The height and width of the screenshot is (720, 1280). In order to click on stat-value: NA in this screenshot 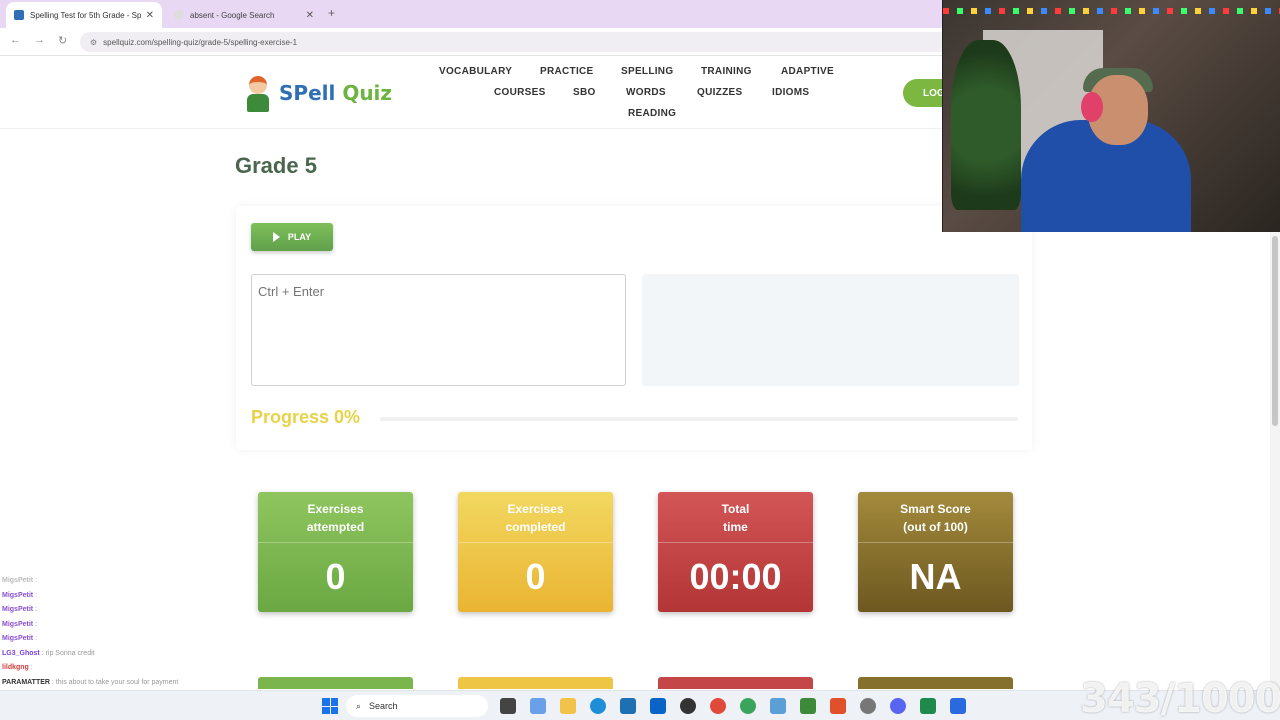, I will do `click(935, 576)`.